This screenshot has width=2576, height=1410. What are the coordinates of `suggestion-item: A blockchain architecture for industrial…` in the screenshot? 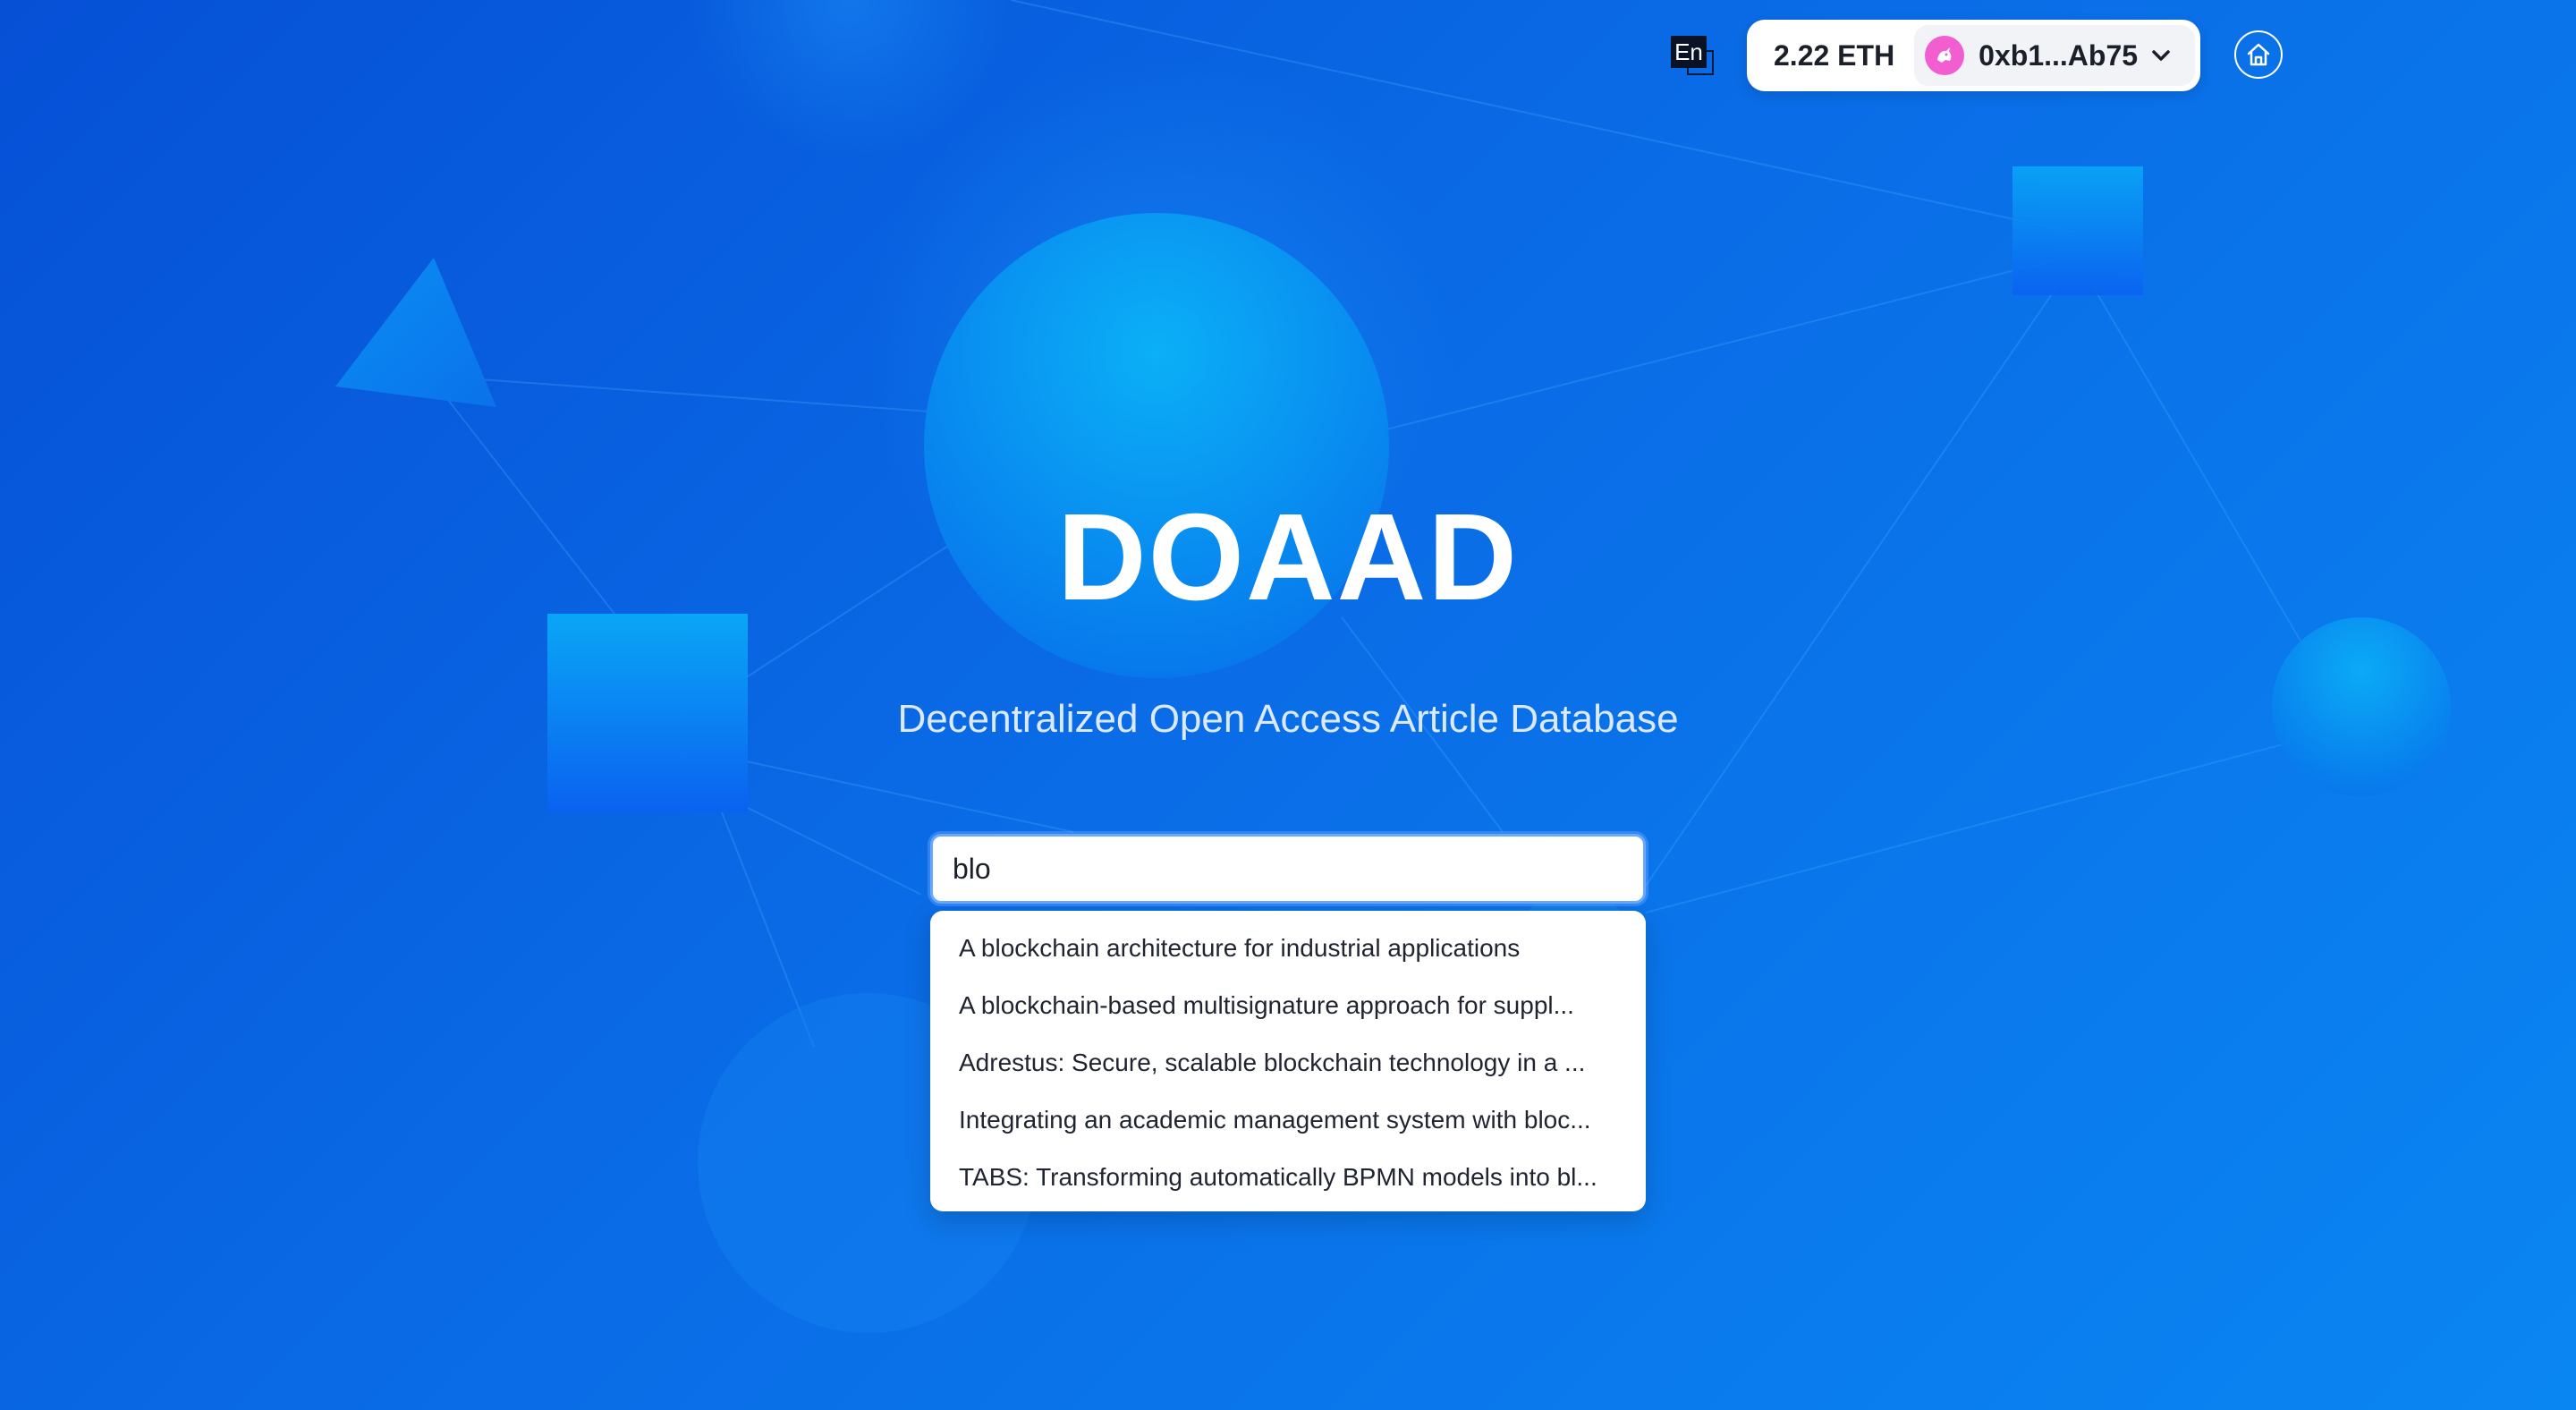 It's located at (1288, 949).